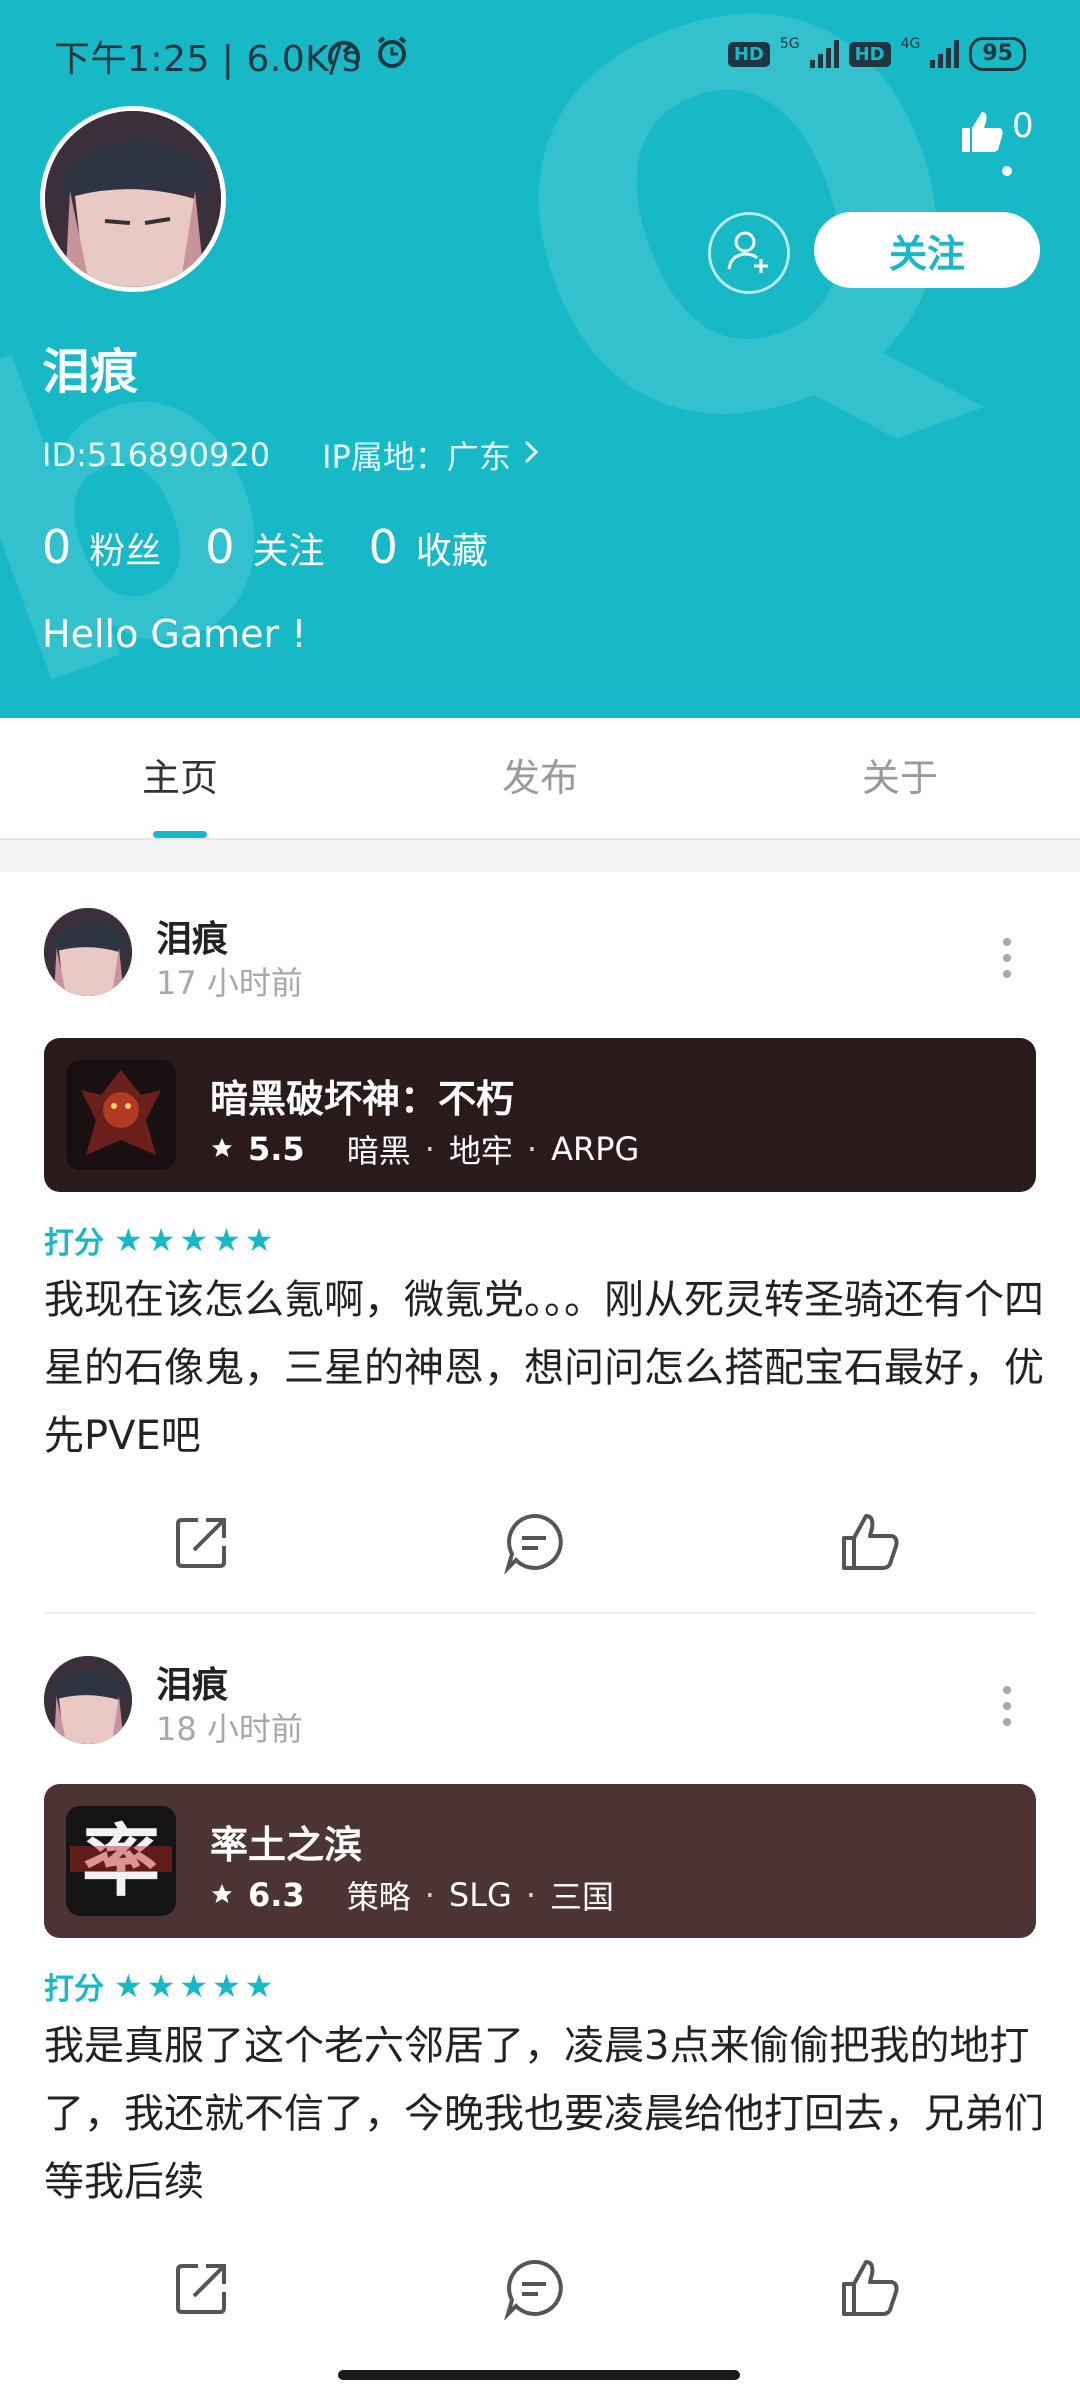 This screenshot has height=2400, width=1080. I want to click on game-tag: 暗黑, so click(378, 1151).